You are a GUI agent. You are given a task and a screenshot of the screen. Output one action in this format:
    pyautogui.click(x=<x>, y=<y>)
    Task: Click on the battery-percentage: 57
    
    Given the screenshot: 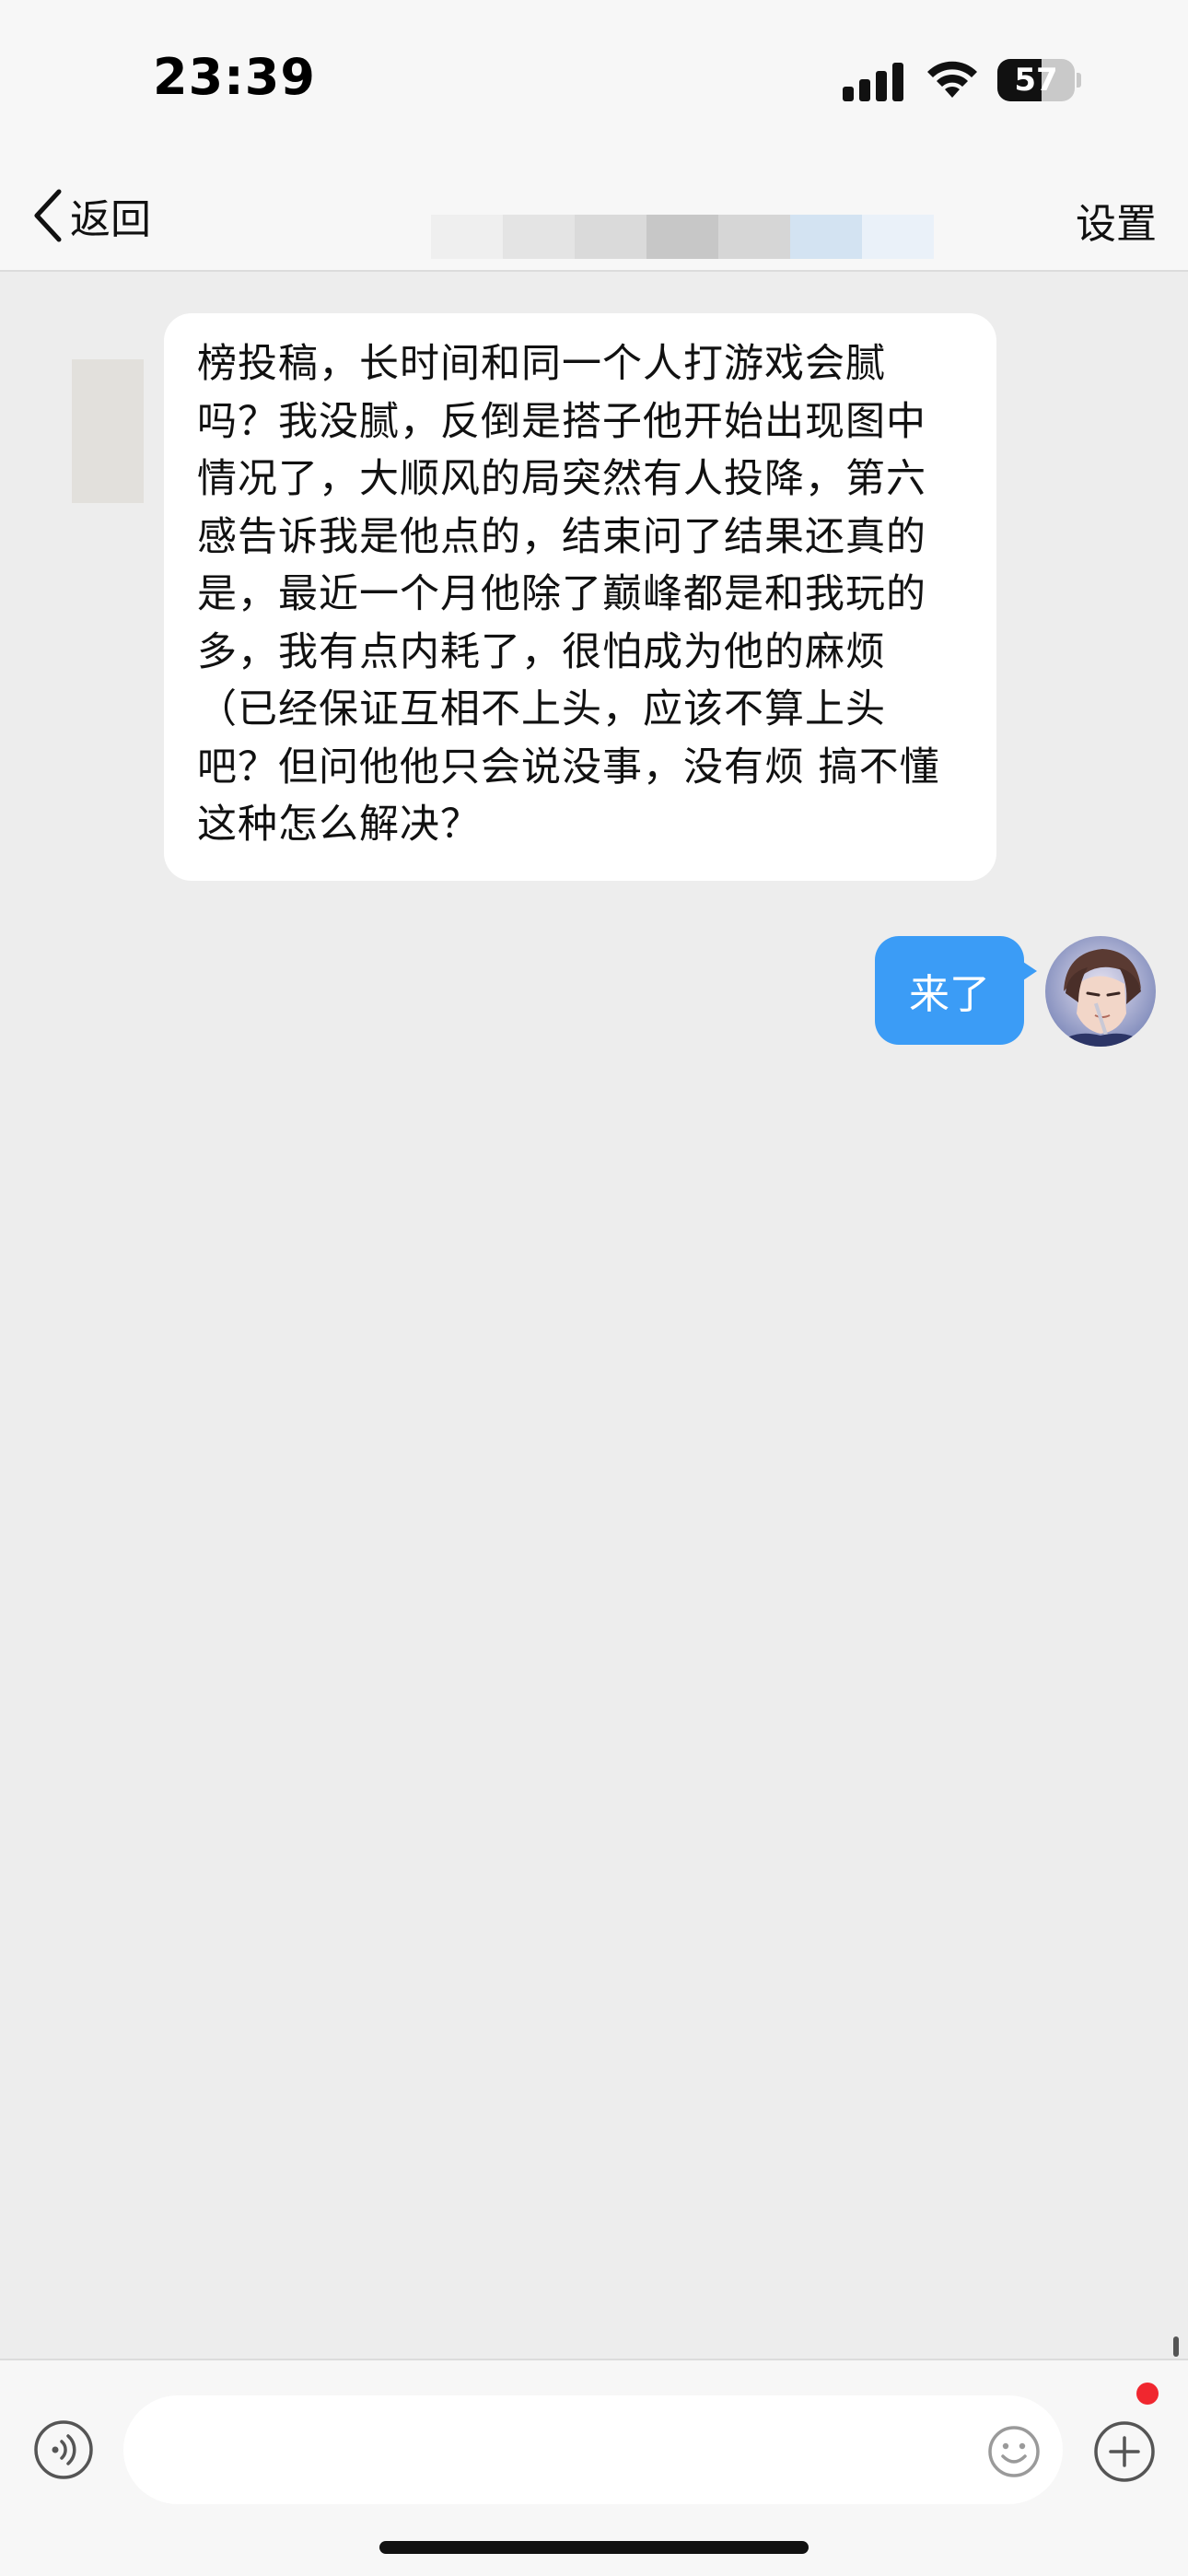 What is the action you would take?
    pyautogui.click(x=1036, y=80)
    